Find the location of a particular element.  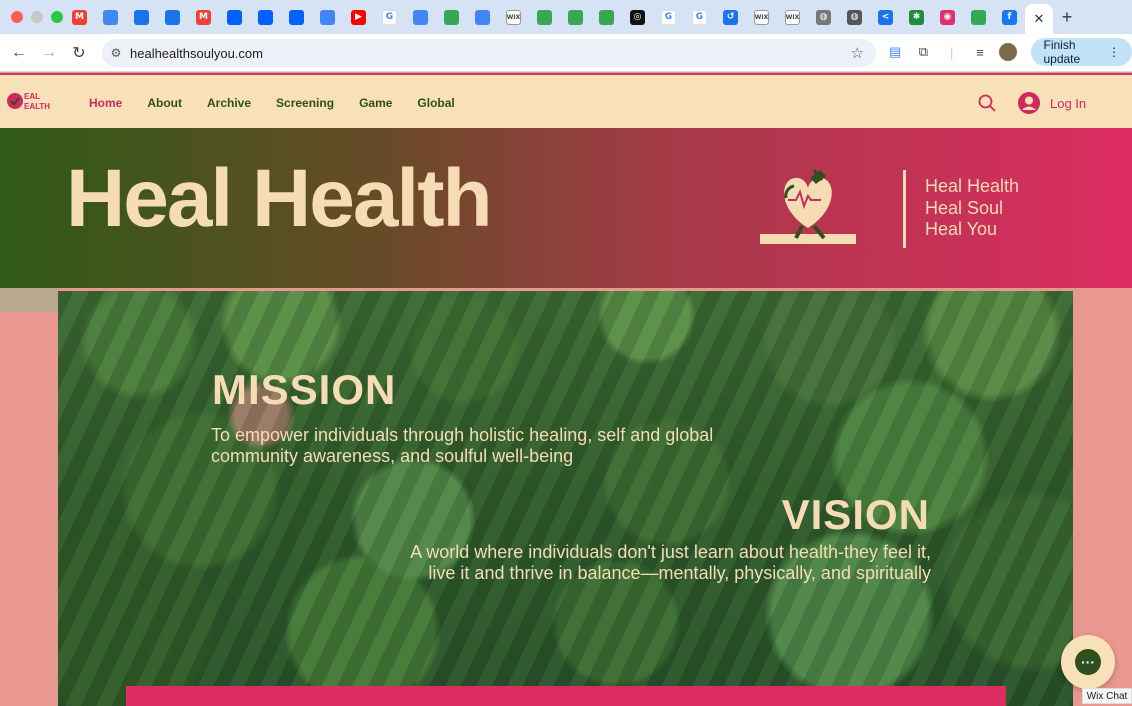

svg-text: EALTH is located at coordinates (37, 106).